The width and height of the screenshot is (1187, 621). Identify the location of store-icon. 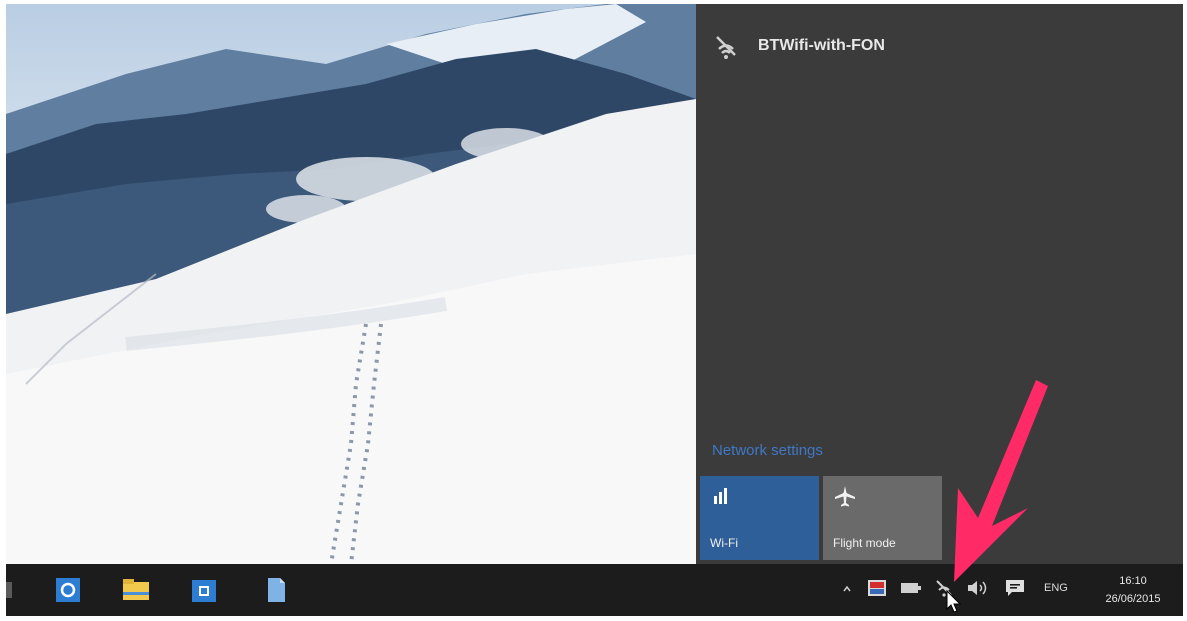
(204, 592).